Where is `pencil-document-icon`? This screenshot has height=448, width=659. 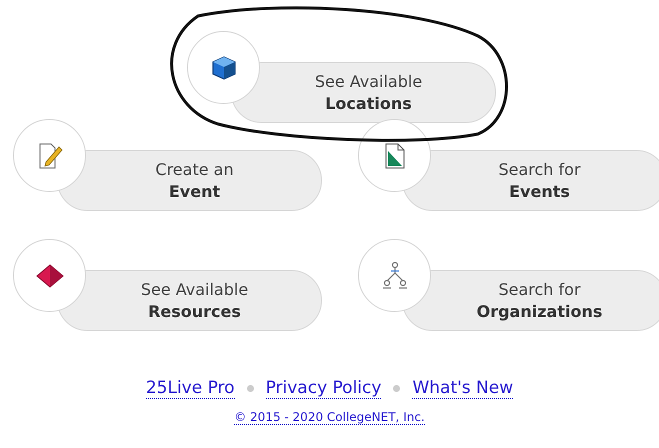
pencil-document-icon is located at coordinates (49, 156).